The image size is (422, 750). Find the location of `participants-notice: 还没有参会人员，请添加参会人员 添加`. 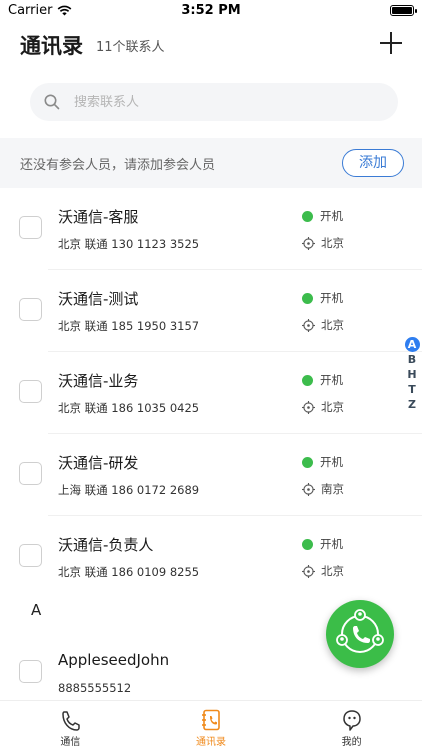

participants-notice: 还没有参会人员，请添加参会人员 添加 is located at coordinates (211, 163).